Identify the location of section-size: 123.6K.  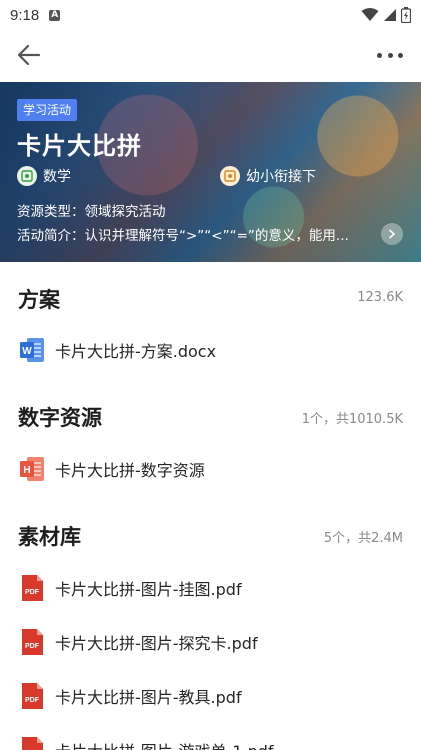
(380, 297).